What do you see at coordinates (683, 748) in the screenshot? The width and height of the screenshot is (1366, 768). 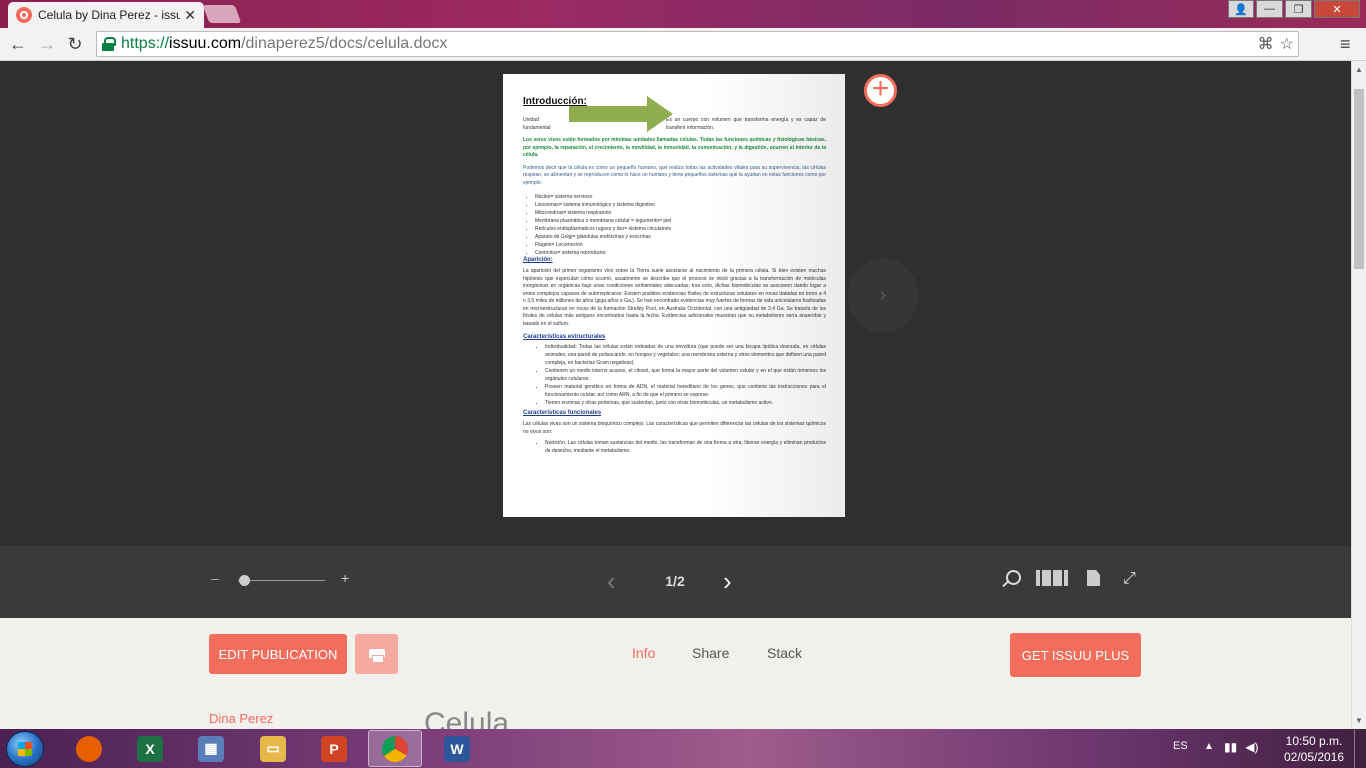 I see `windows-taskbar: X ▦ ▭ P W ES ▲ ▮▮ ◀) 10:50 p.m. 02/05/2016` at bounding box center [683, 748].